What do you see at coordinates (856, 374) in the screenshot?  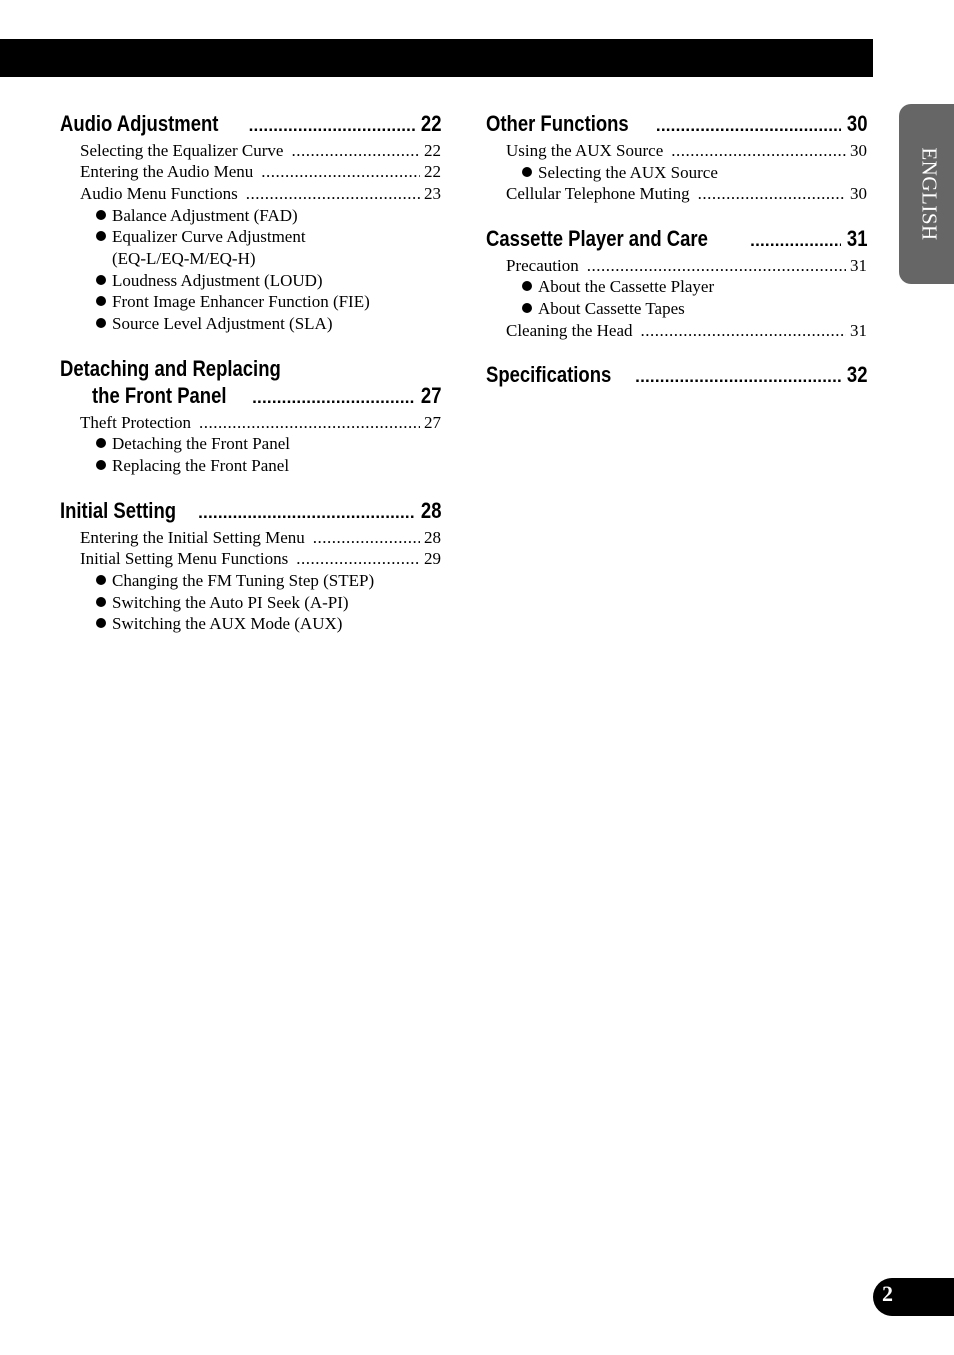 I see `toc-page-number: 32` at bounding box center [856, 374].